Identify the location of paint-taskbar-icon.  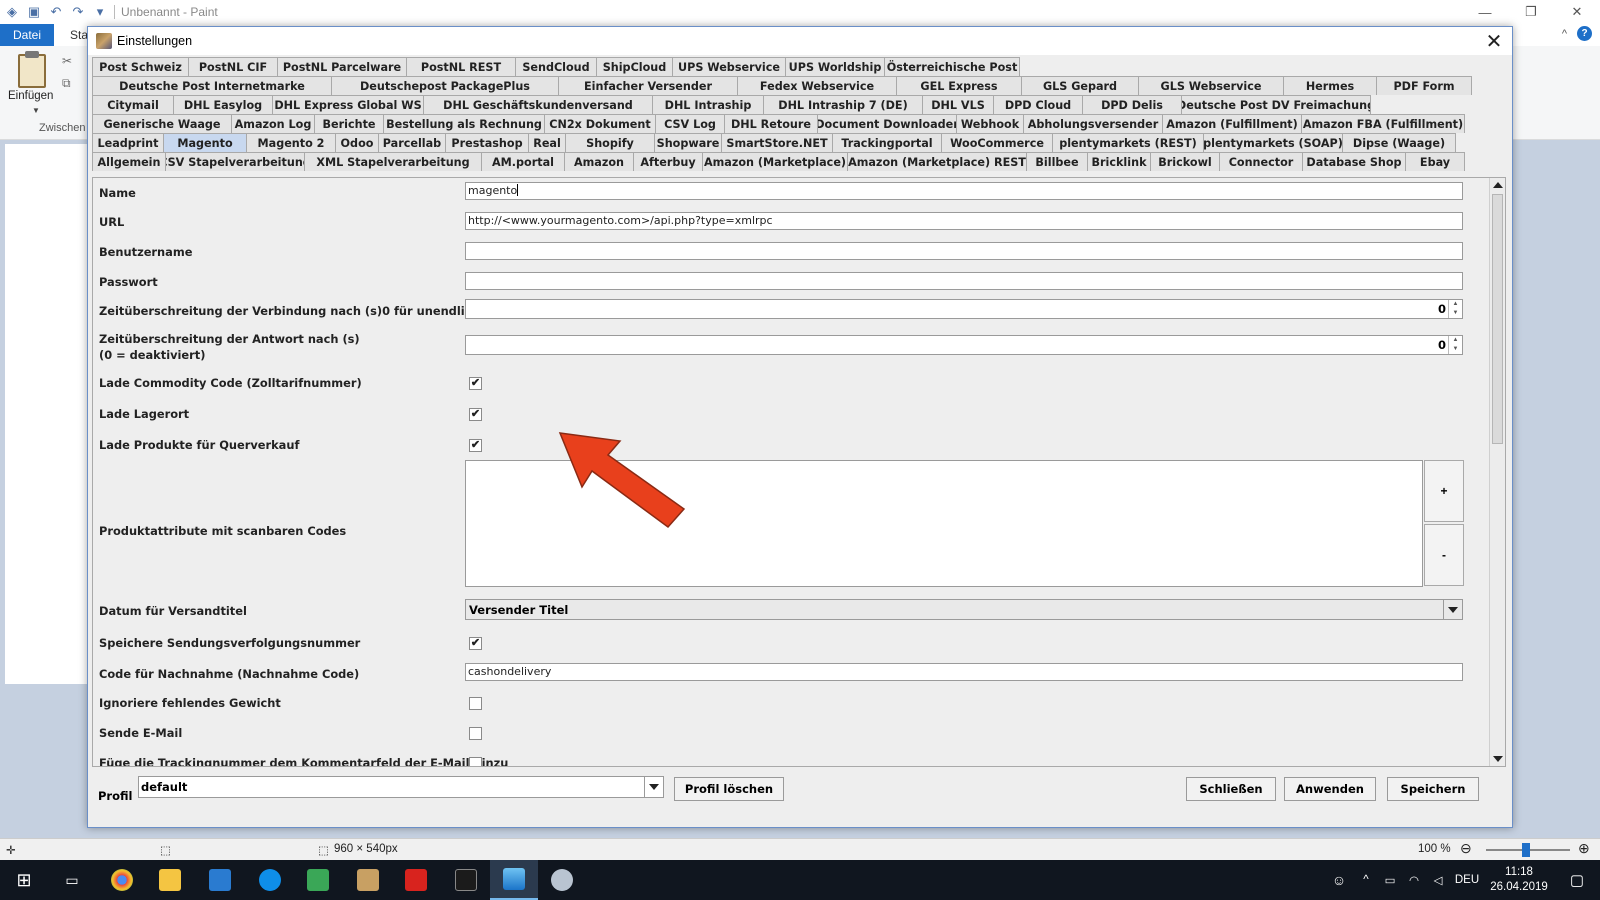
(514, 880).